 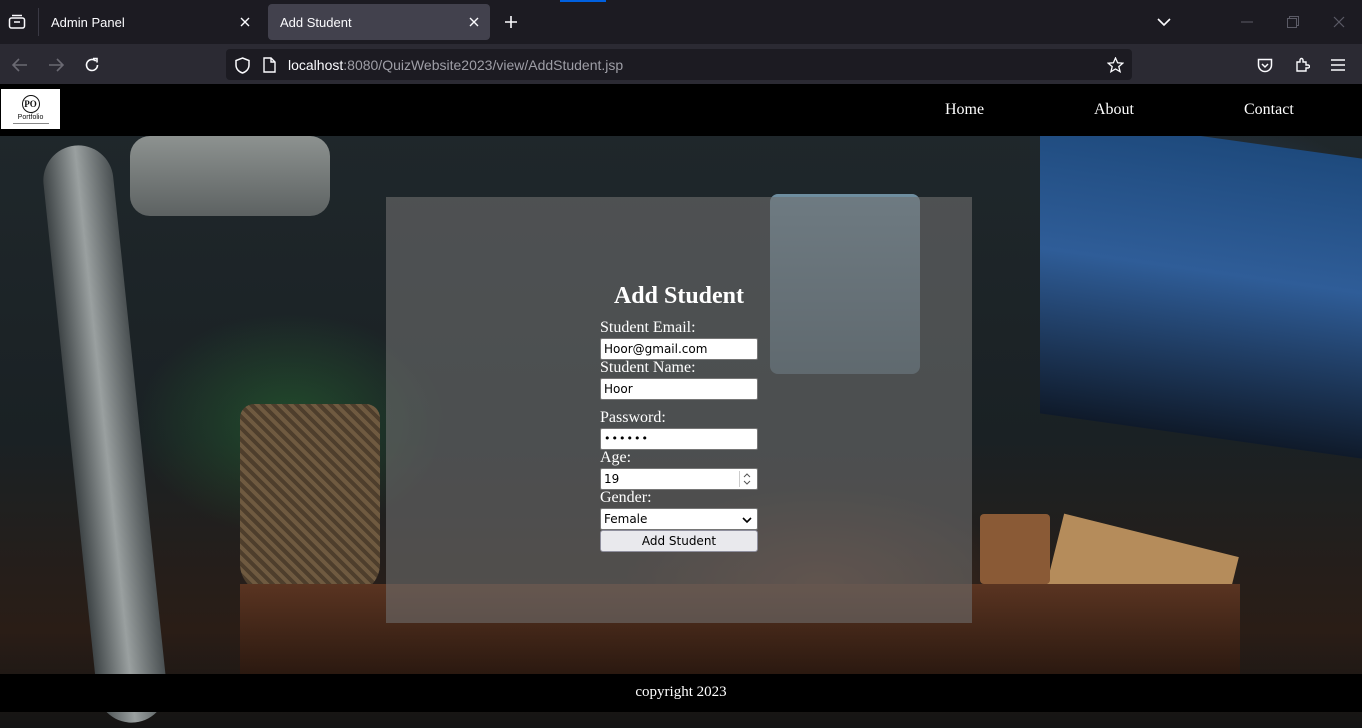 I want to click on add-student-button: Add Student, so click(x=679, y=541).